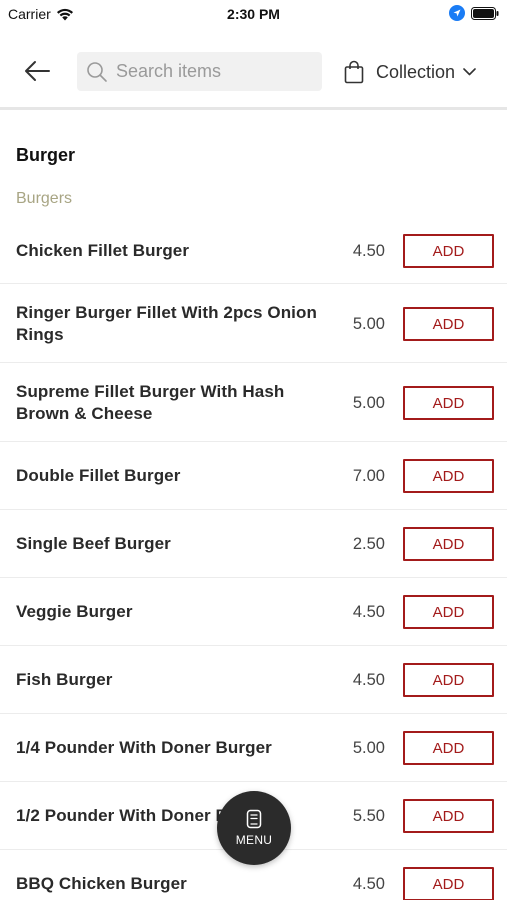 The image size is (507, 900). I want to click on list-item: Single Beef Burger 2.50 ADD, so click(253, 544).